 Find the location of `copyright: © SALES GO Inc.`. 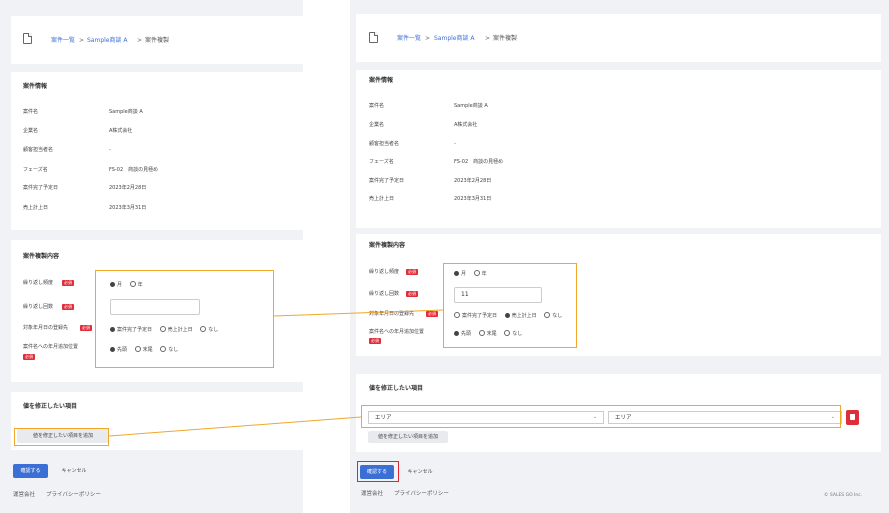

copyright: © SALES GO Inc. is located at coordinates (843, 495).